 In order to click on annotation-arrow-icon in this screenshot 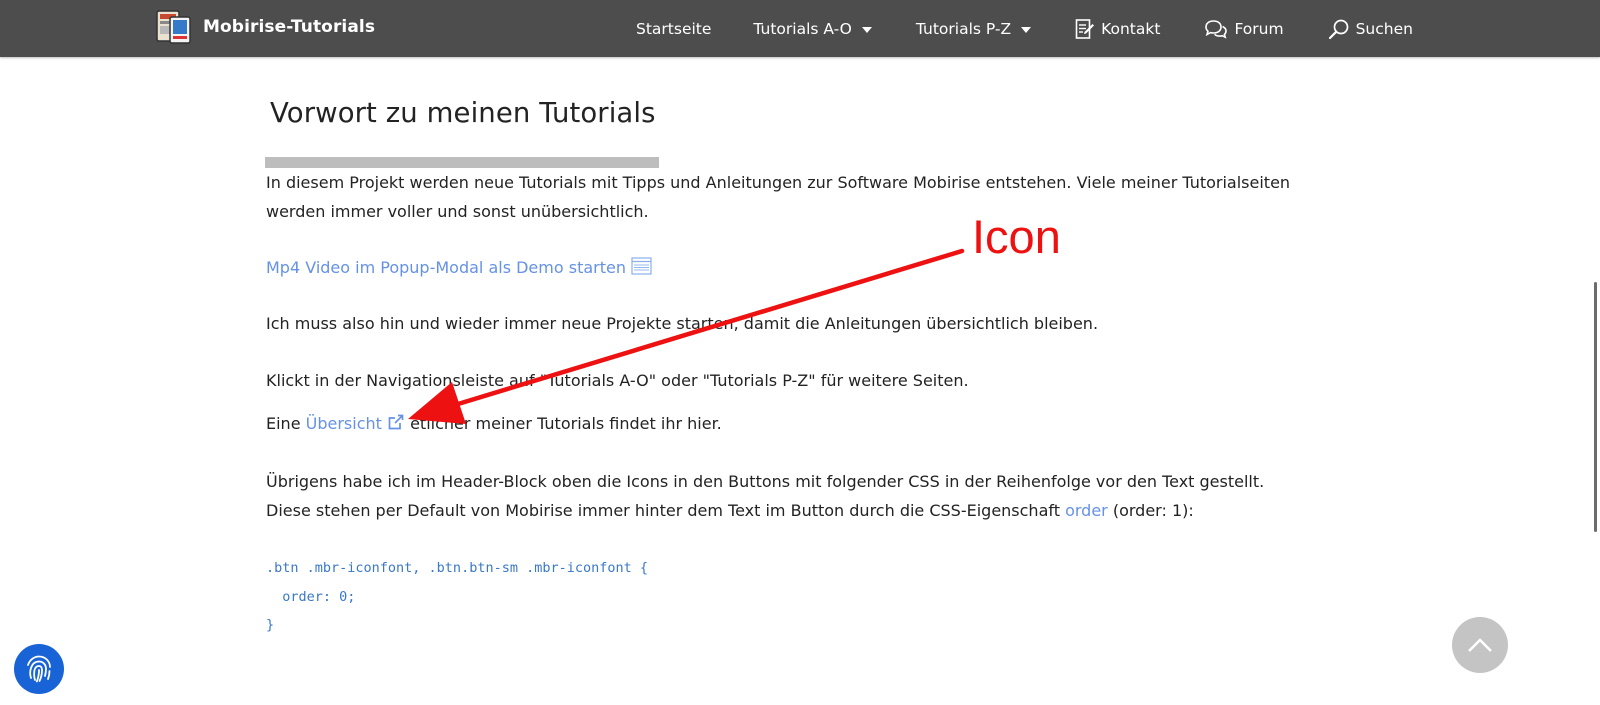, I will do `click(686, 336)`.